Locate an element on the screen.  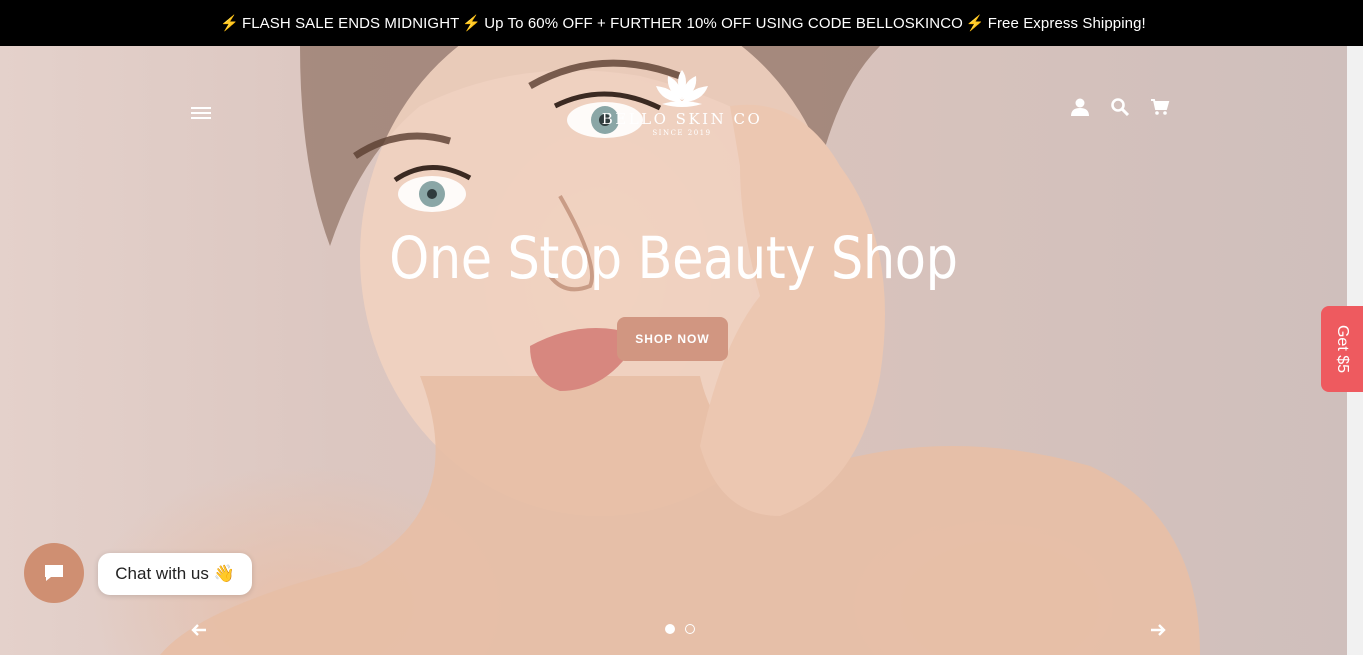
logo-brand-text: BELLO SKIN CO is located at coordinates (682, 119).